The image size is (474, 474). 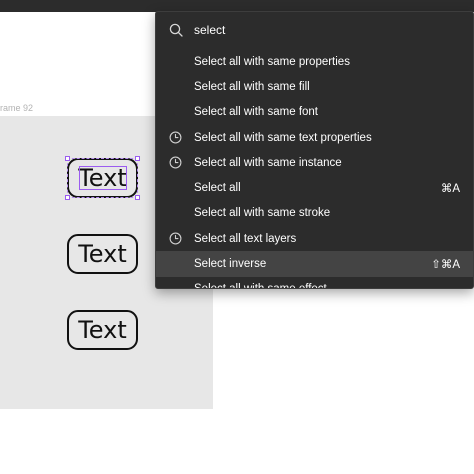 I want to click on result-label: Select inverse, so click(x=230, y=264).